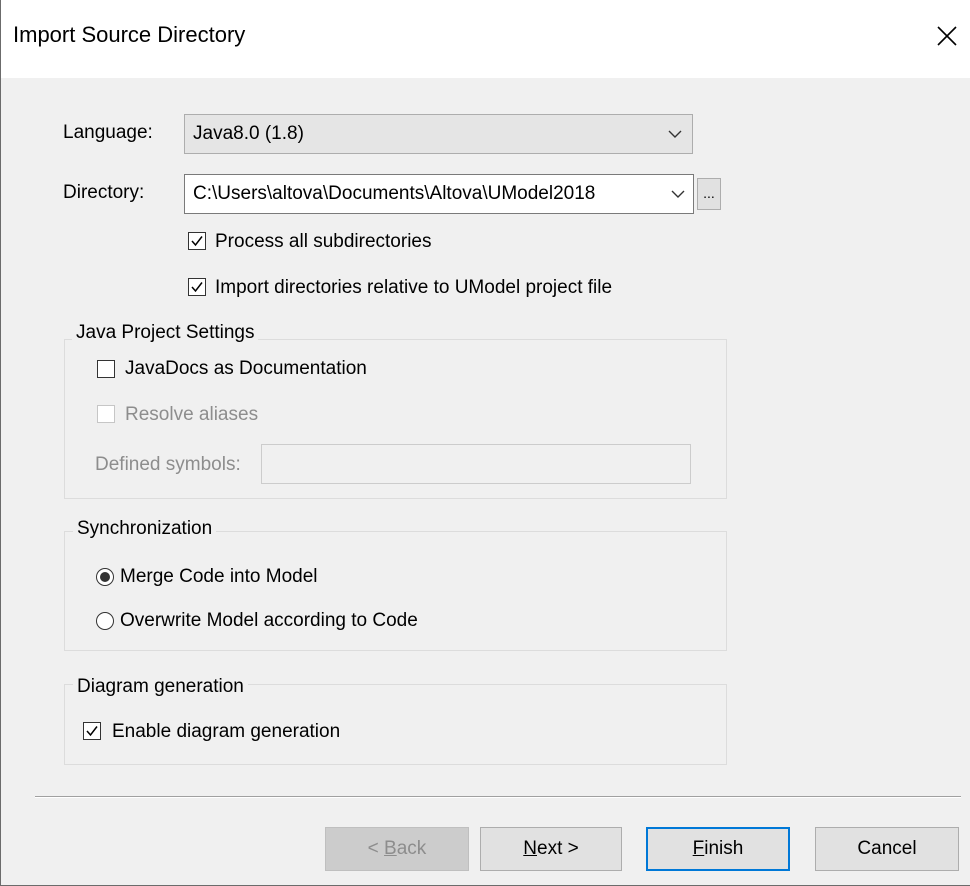 The height and width of the screenshot is (886, 970). Describe the element at coordinates (558, 848) in the screenshot. I see `next-button-rest: ext >` at that location.